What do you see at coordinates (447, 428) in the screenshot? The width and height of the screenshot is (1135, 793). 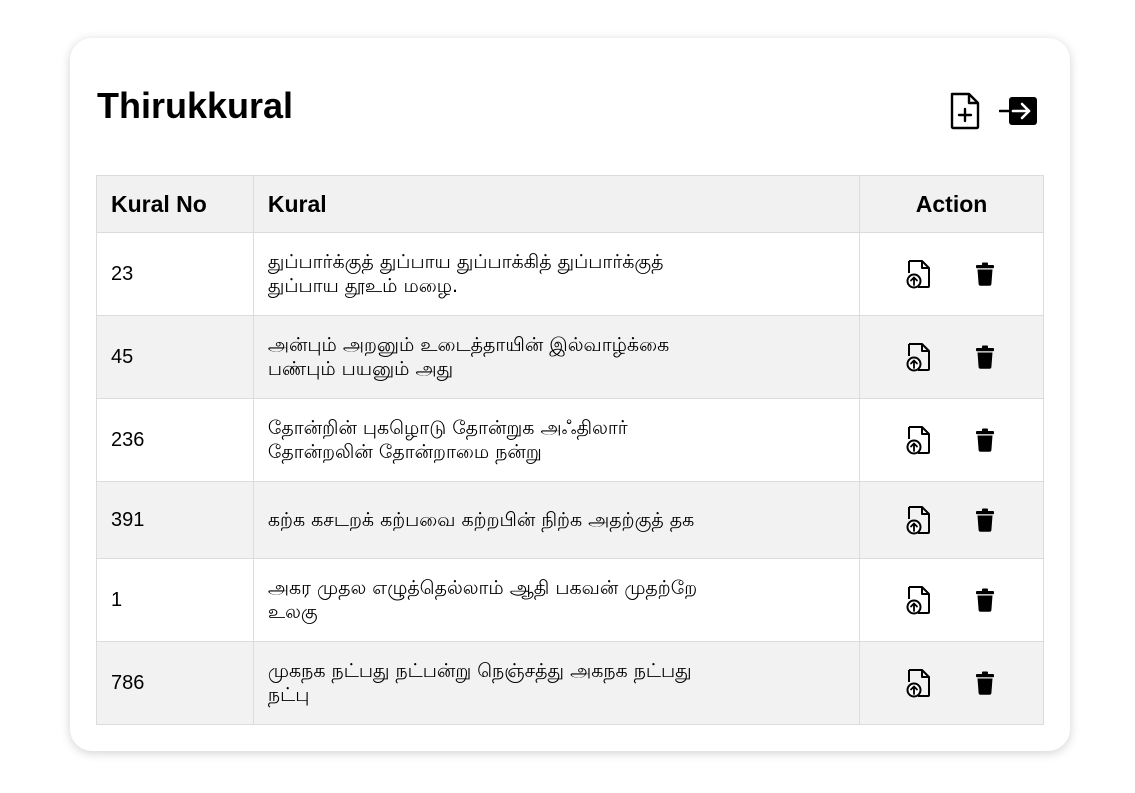 I see `kural-line-1: தோன்றின் புகழொடு தோன்றுக அஃதிலார்` at bounding box center [447, 428].